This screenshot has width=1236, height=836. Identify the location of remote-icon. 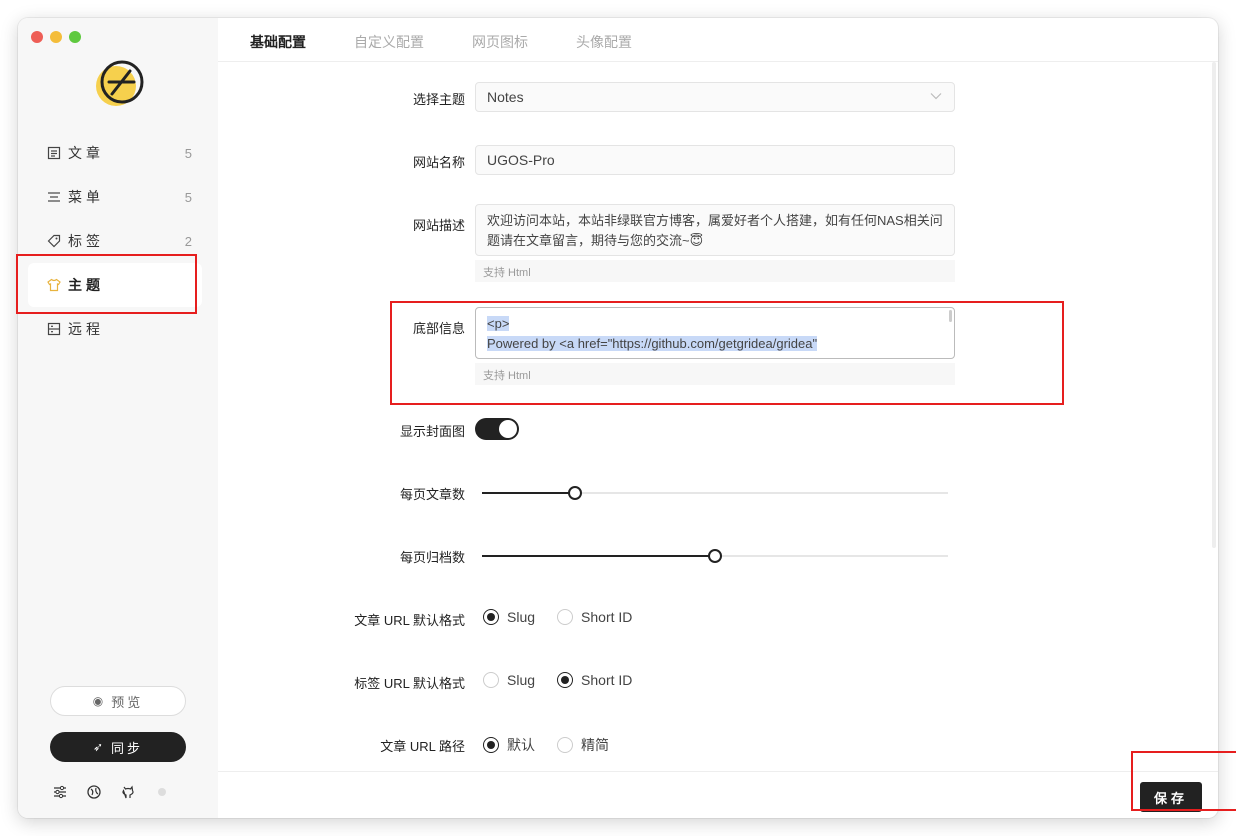
(54, 329).